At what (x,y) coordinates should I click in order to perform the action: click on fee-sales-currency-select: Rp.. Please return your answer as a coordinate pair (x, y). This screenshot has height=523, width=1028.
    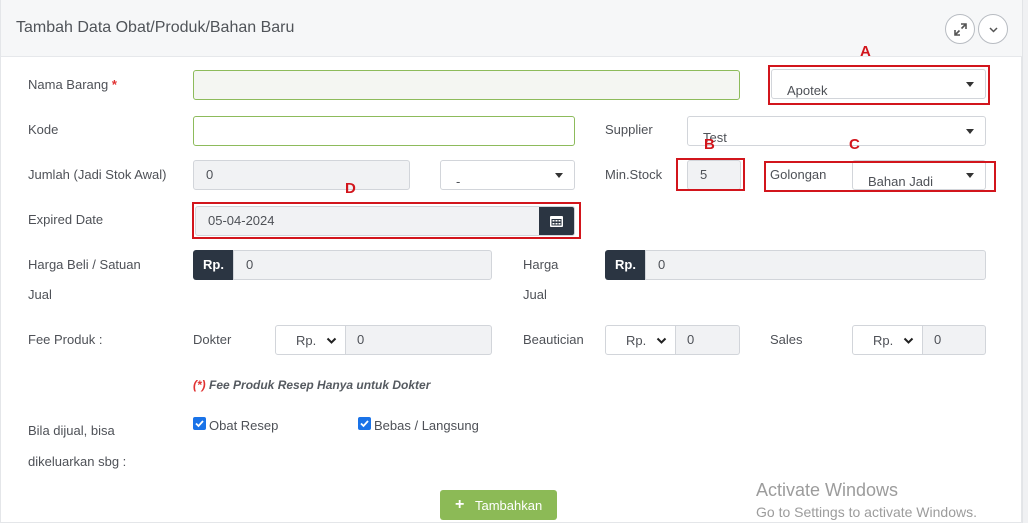
    Looking at the image, I should click on (887, 340).